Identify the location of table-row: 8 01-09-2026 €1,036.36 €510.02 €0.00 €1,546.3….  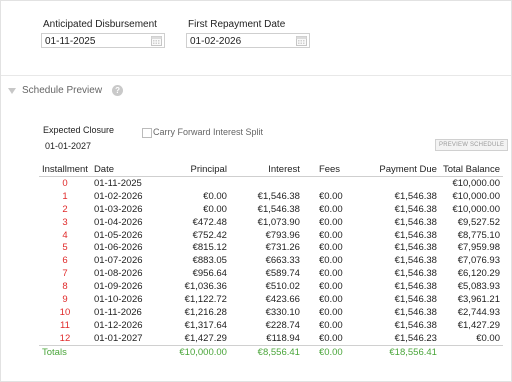
(271, 286).